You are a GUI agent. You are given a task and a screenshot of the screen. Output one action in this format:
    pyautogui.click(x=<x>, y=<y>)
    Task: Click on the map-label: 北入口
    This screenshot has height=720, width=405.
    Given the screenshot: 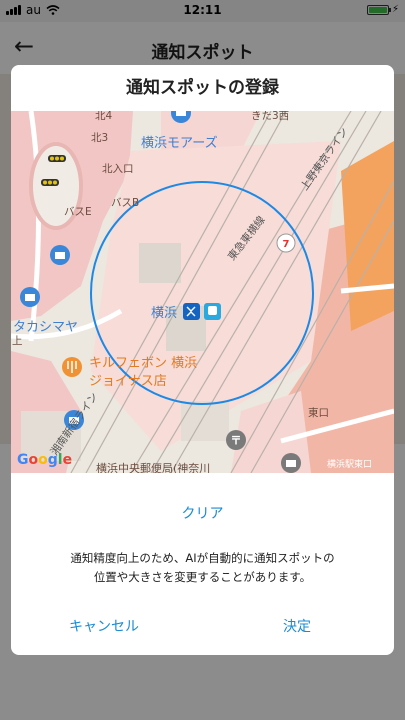 What is the action you would take?
    pyautogui.click(x=118, y=169)
    